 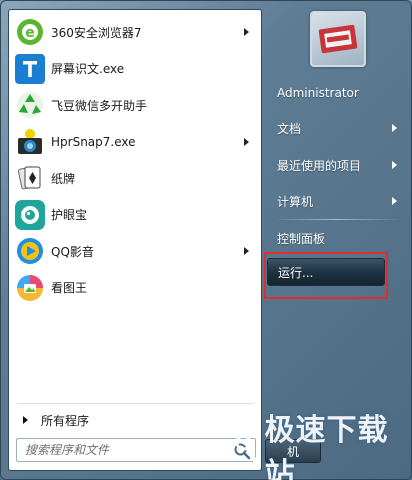 I want to click on recent-items-link: 最近使用的项目, so click(x=337, y=165).